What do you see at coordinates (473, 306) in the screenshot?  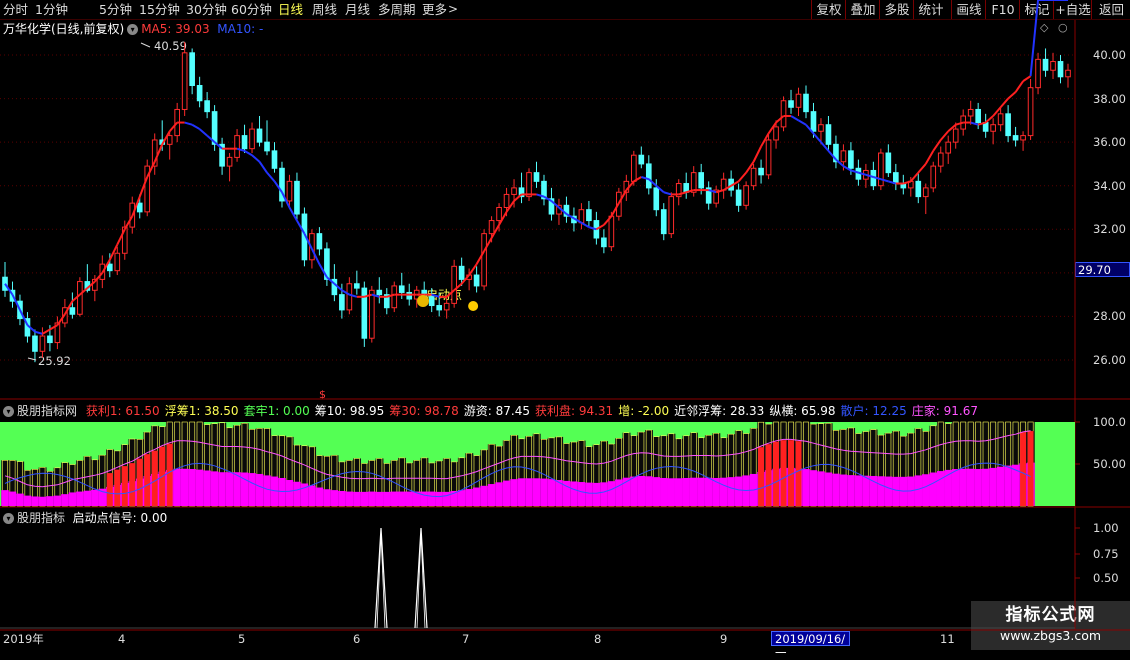 I see `butterfly-icon` at bounding box center [473, 306].